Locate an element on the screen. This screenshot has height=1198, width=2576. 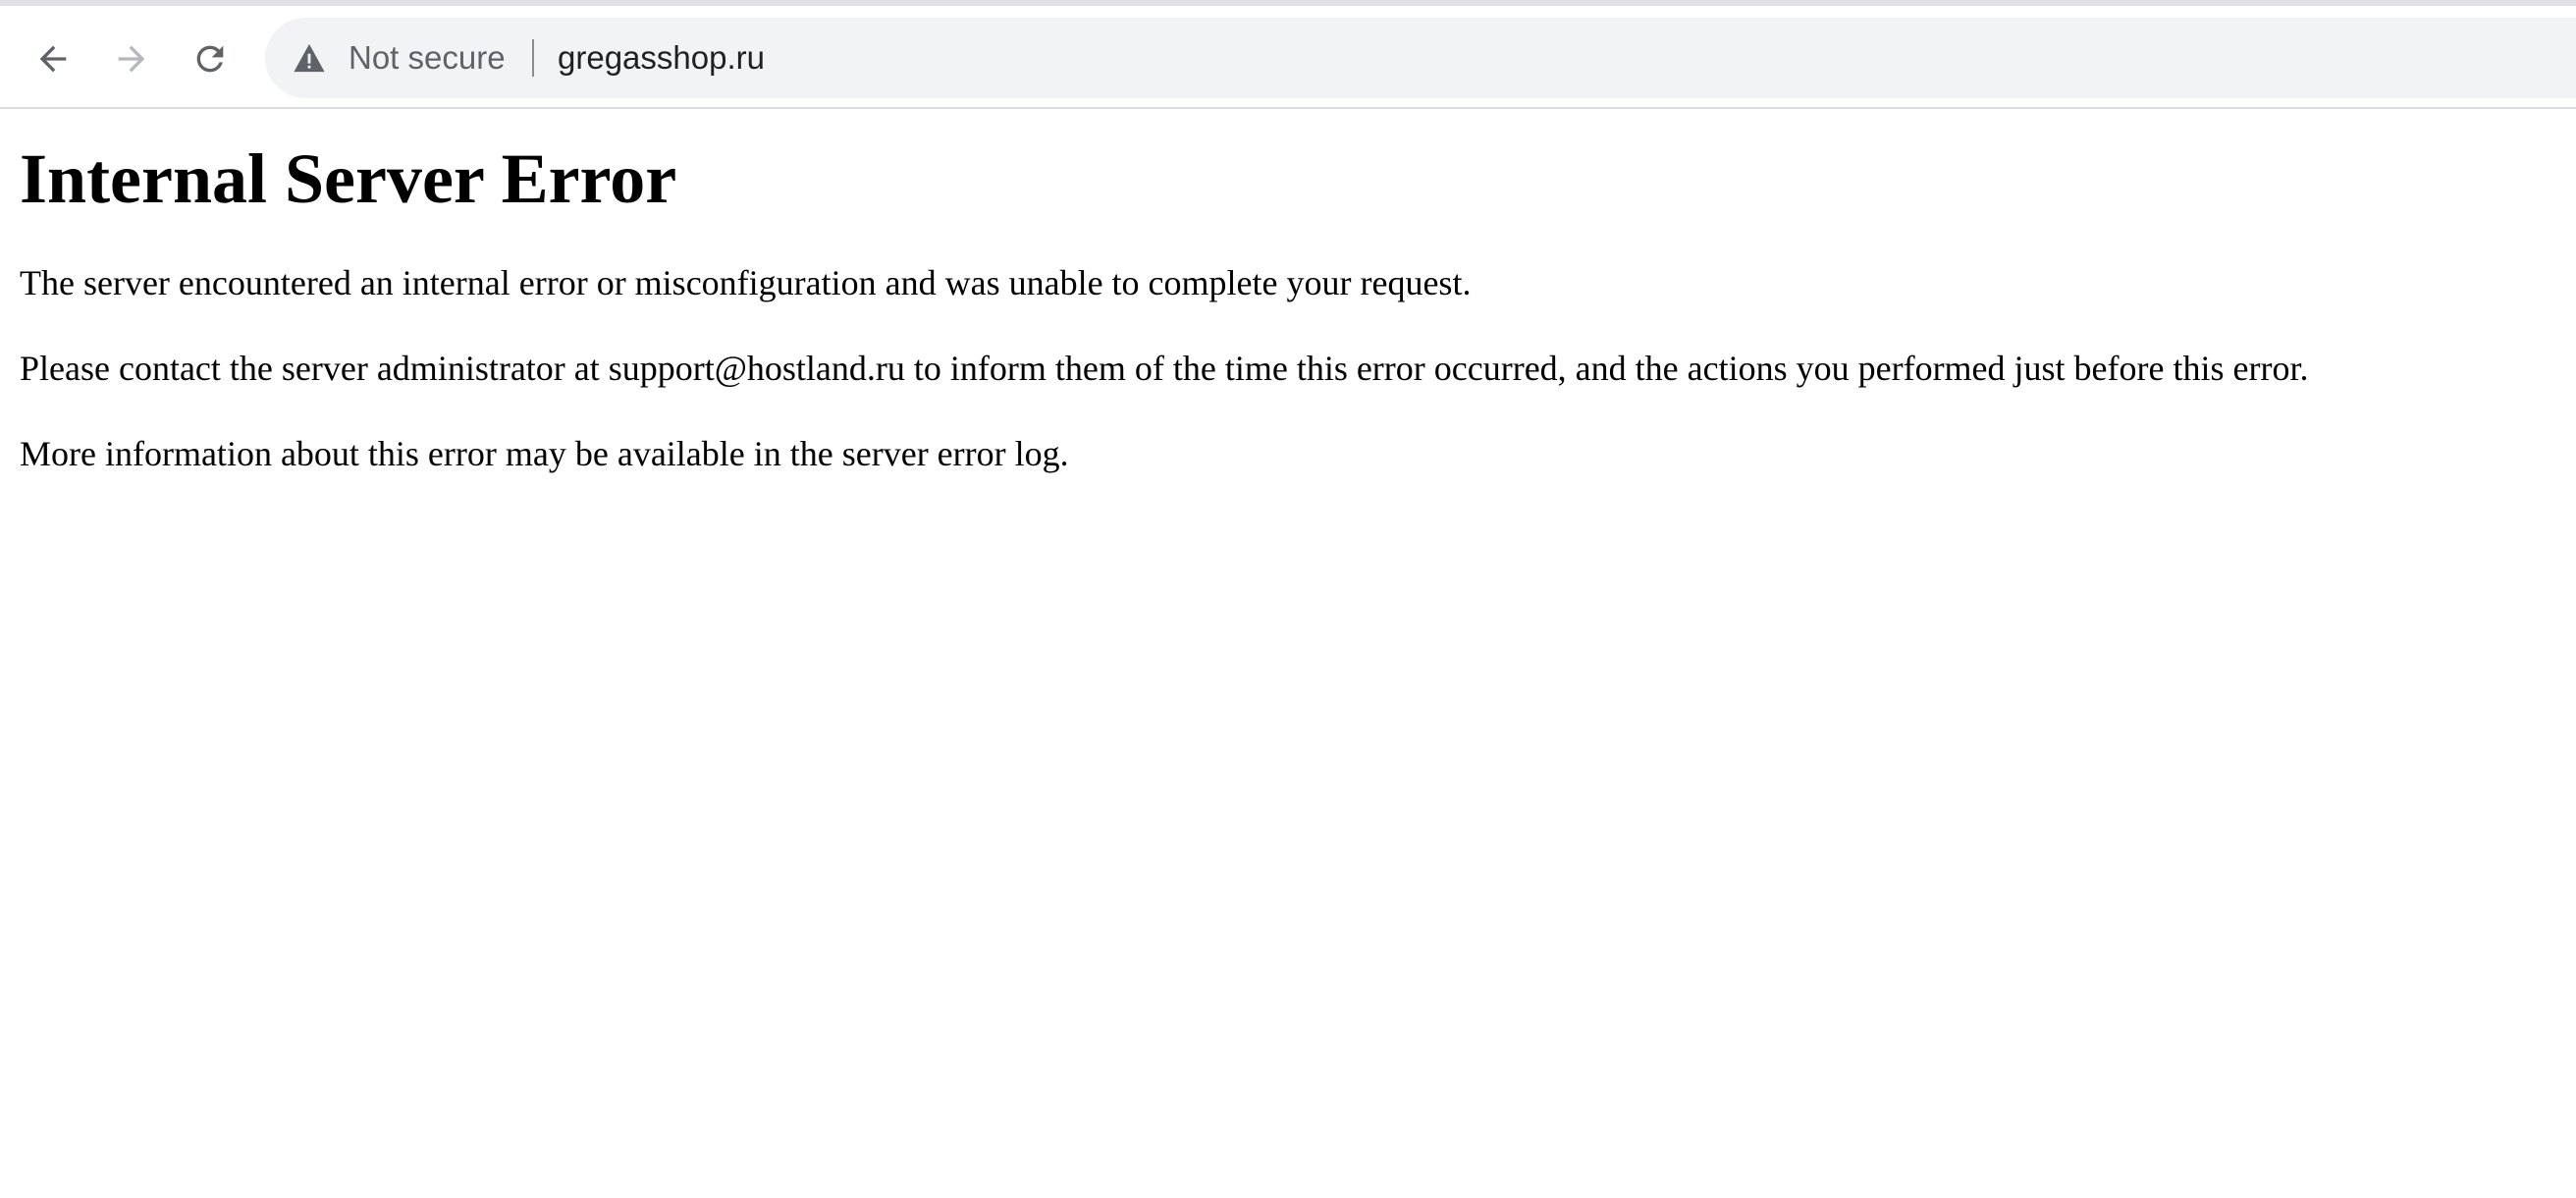
forward-button is located at coordinates (131, 58).